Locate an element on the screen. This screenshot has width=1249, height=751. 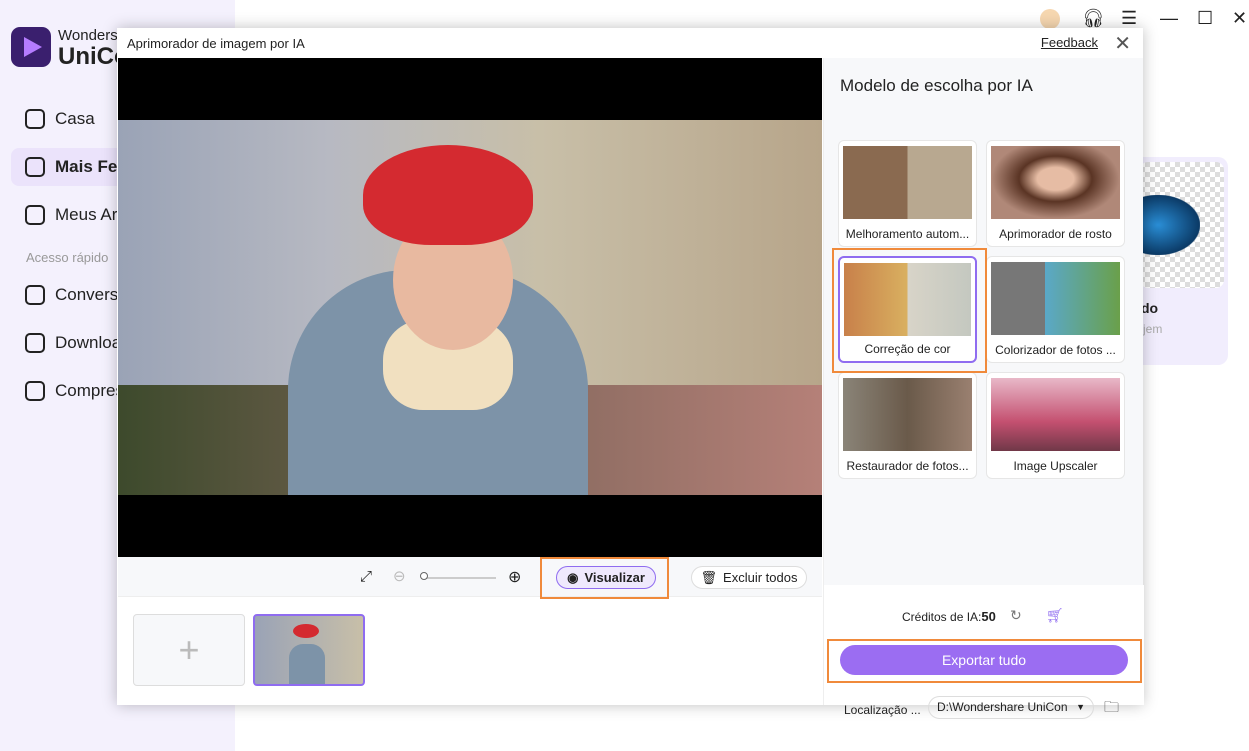
quick-access-heading: Acesso rápido is located at coordinates (67, 257).